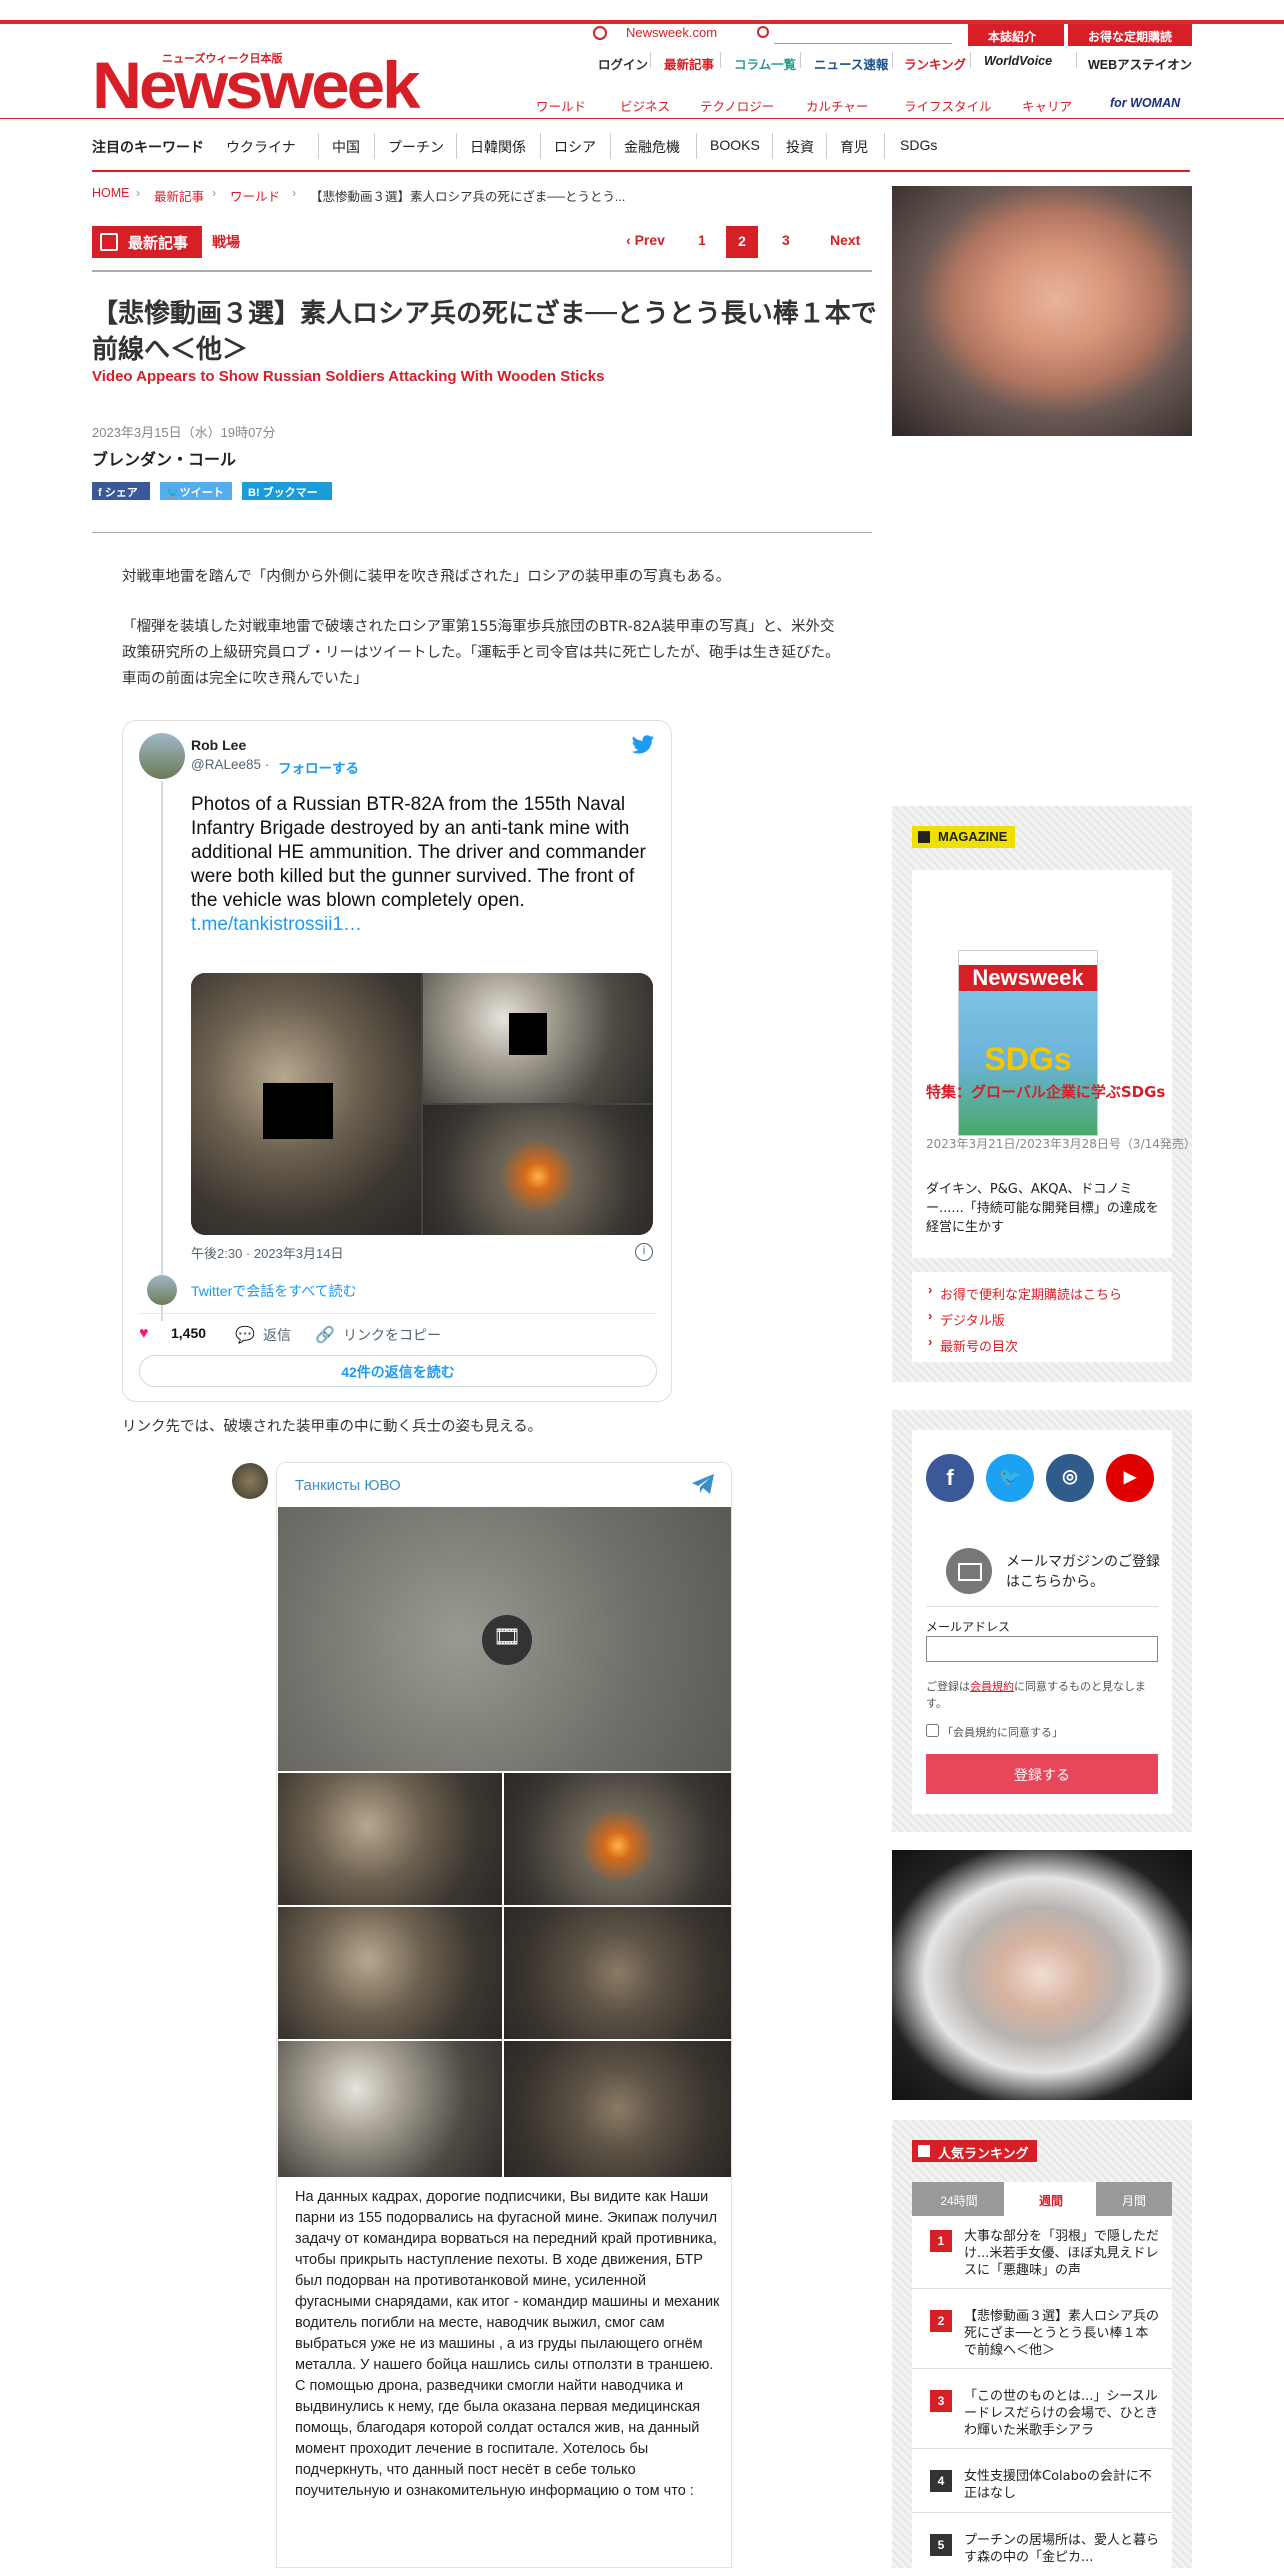 Image resolution: width=1284 pixels, height=2568 pixels. What do you see at coordinates (845, 240) in the screenshot?
I see `pagination-next: Next` at bounding box center [845, 240].